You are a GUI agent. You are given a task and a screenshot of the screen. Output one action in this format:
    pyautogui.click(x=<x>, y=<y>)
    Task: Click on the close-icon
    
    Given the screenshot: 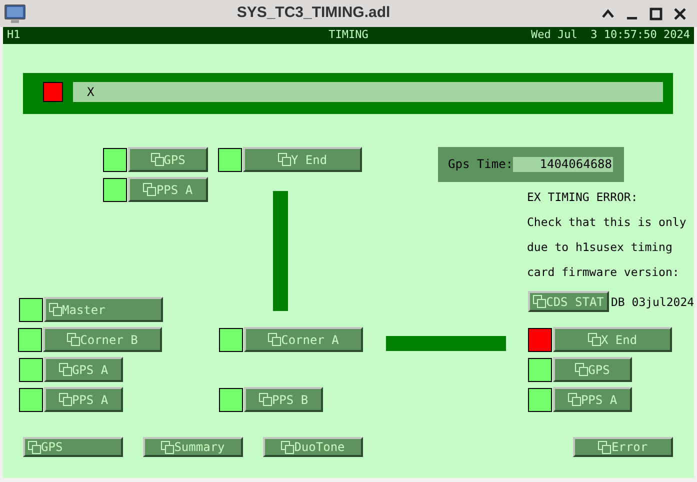 What is the action you would take?
    pyautogui.click(x=680, y=13)
    